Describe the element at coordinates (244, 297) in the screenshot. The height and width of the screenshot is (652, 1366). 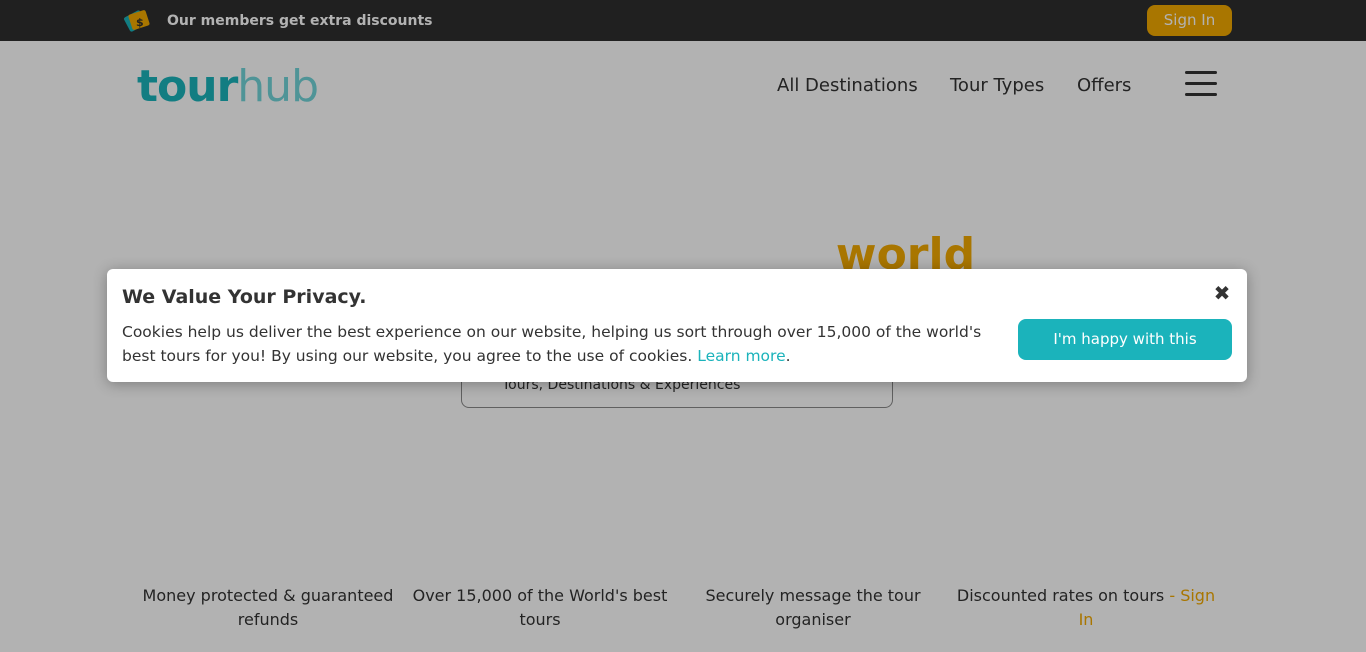
I see `cookie-title: We Value Your Privacy.` at that location.